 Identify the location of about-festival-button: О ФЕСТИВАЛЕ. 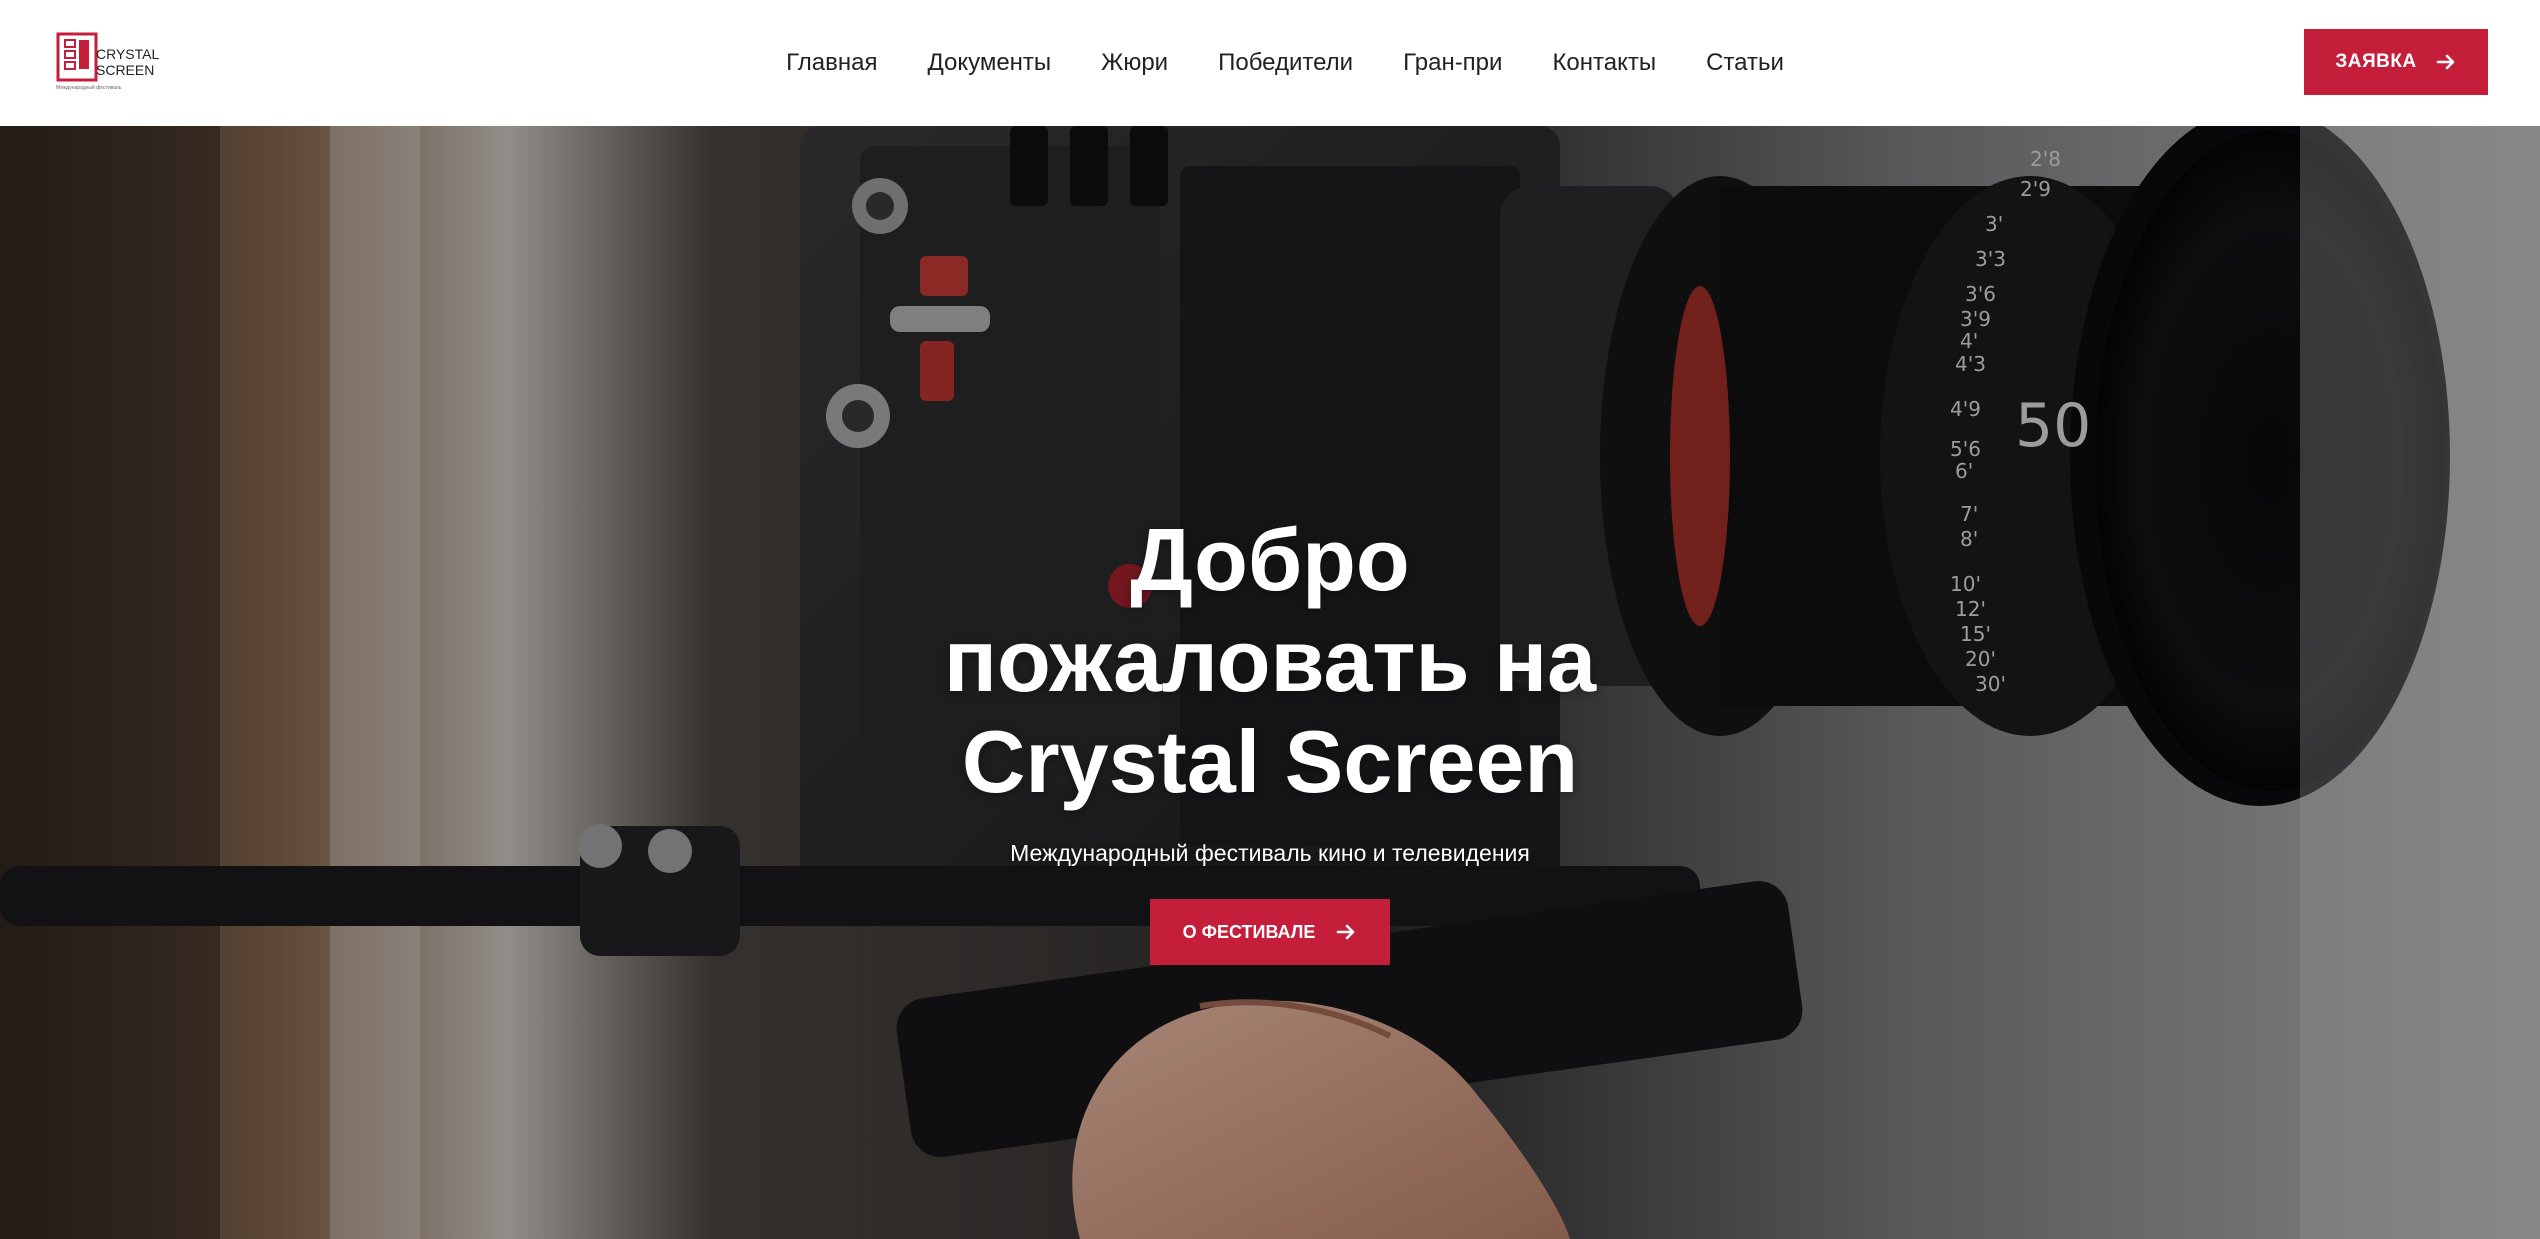
(1270, 932).